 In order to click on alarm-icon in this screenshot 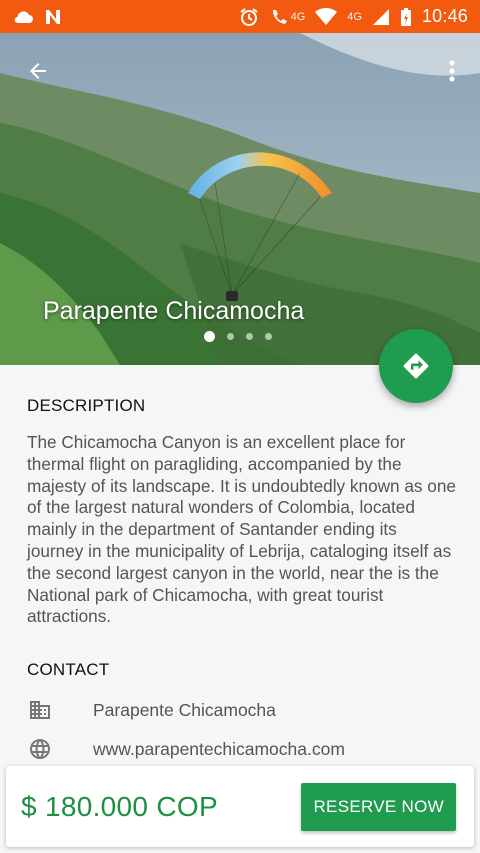, I will do `click(249, 17)`.